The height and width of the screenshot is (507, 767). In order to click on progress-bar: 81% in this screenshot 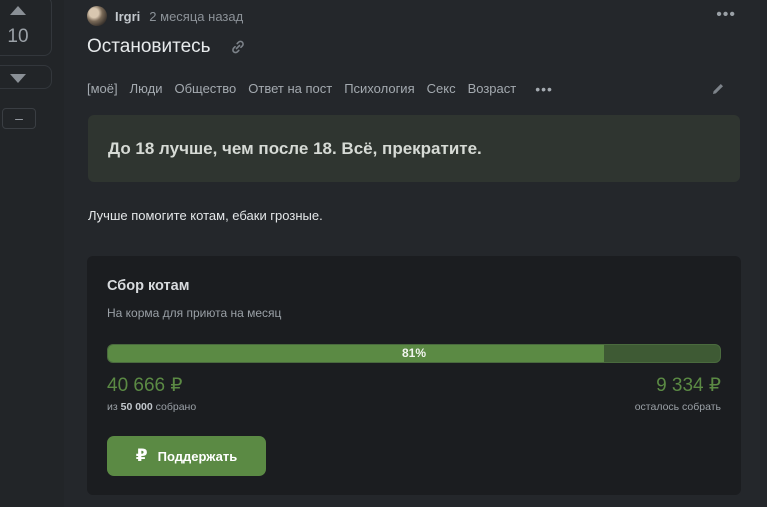, I will do `click(414, 353)`.